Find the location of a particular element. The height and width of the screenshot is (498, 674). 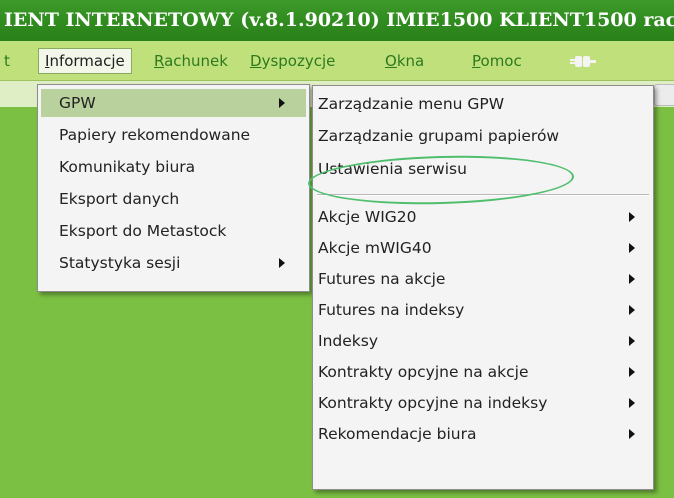

menu-item-akcje-wig20: Akcje WIG20 is located at coordinates (475, 217).